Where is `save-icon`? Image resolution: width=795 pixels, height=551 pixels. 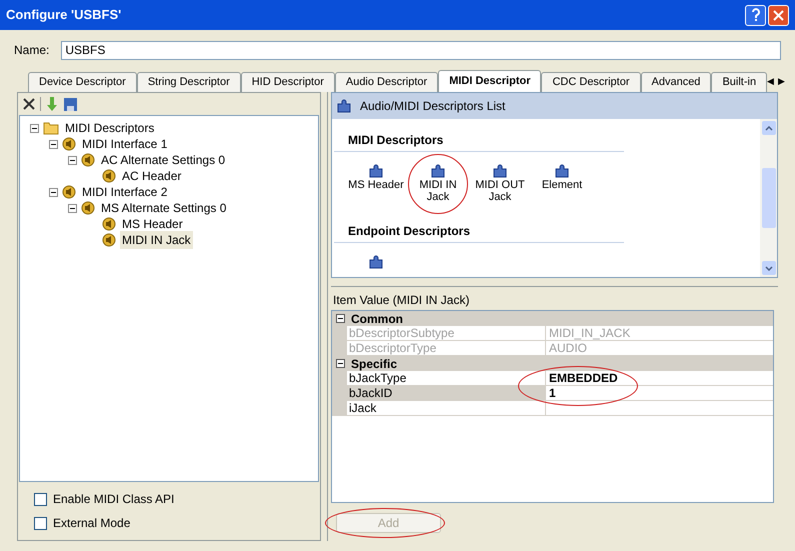
save-icon is located at coordinates (70, 104).